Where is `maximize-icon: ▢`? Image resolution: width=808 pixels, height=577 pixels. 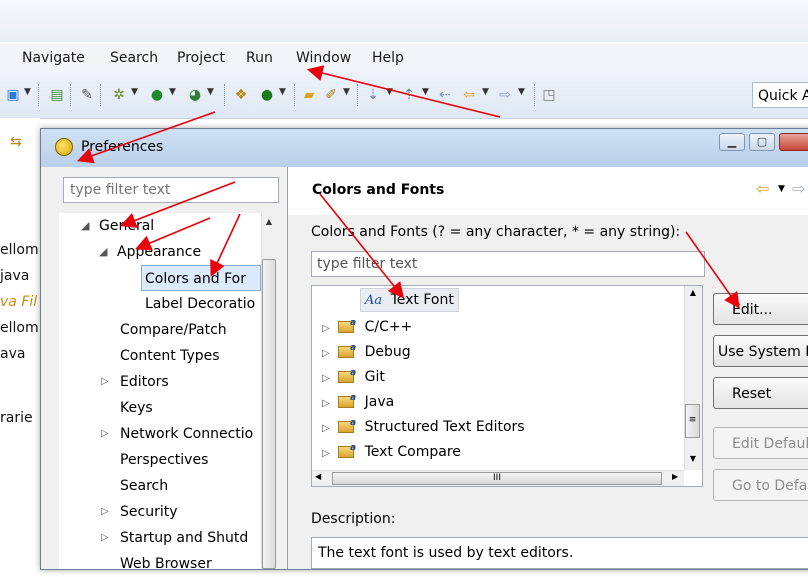 maximize-icon: ▢ is located at coordinates (762, 142).